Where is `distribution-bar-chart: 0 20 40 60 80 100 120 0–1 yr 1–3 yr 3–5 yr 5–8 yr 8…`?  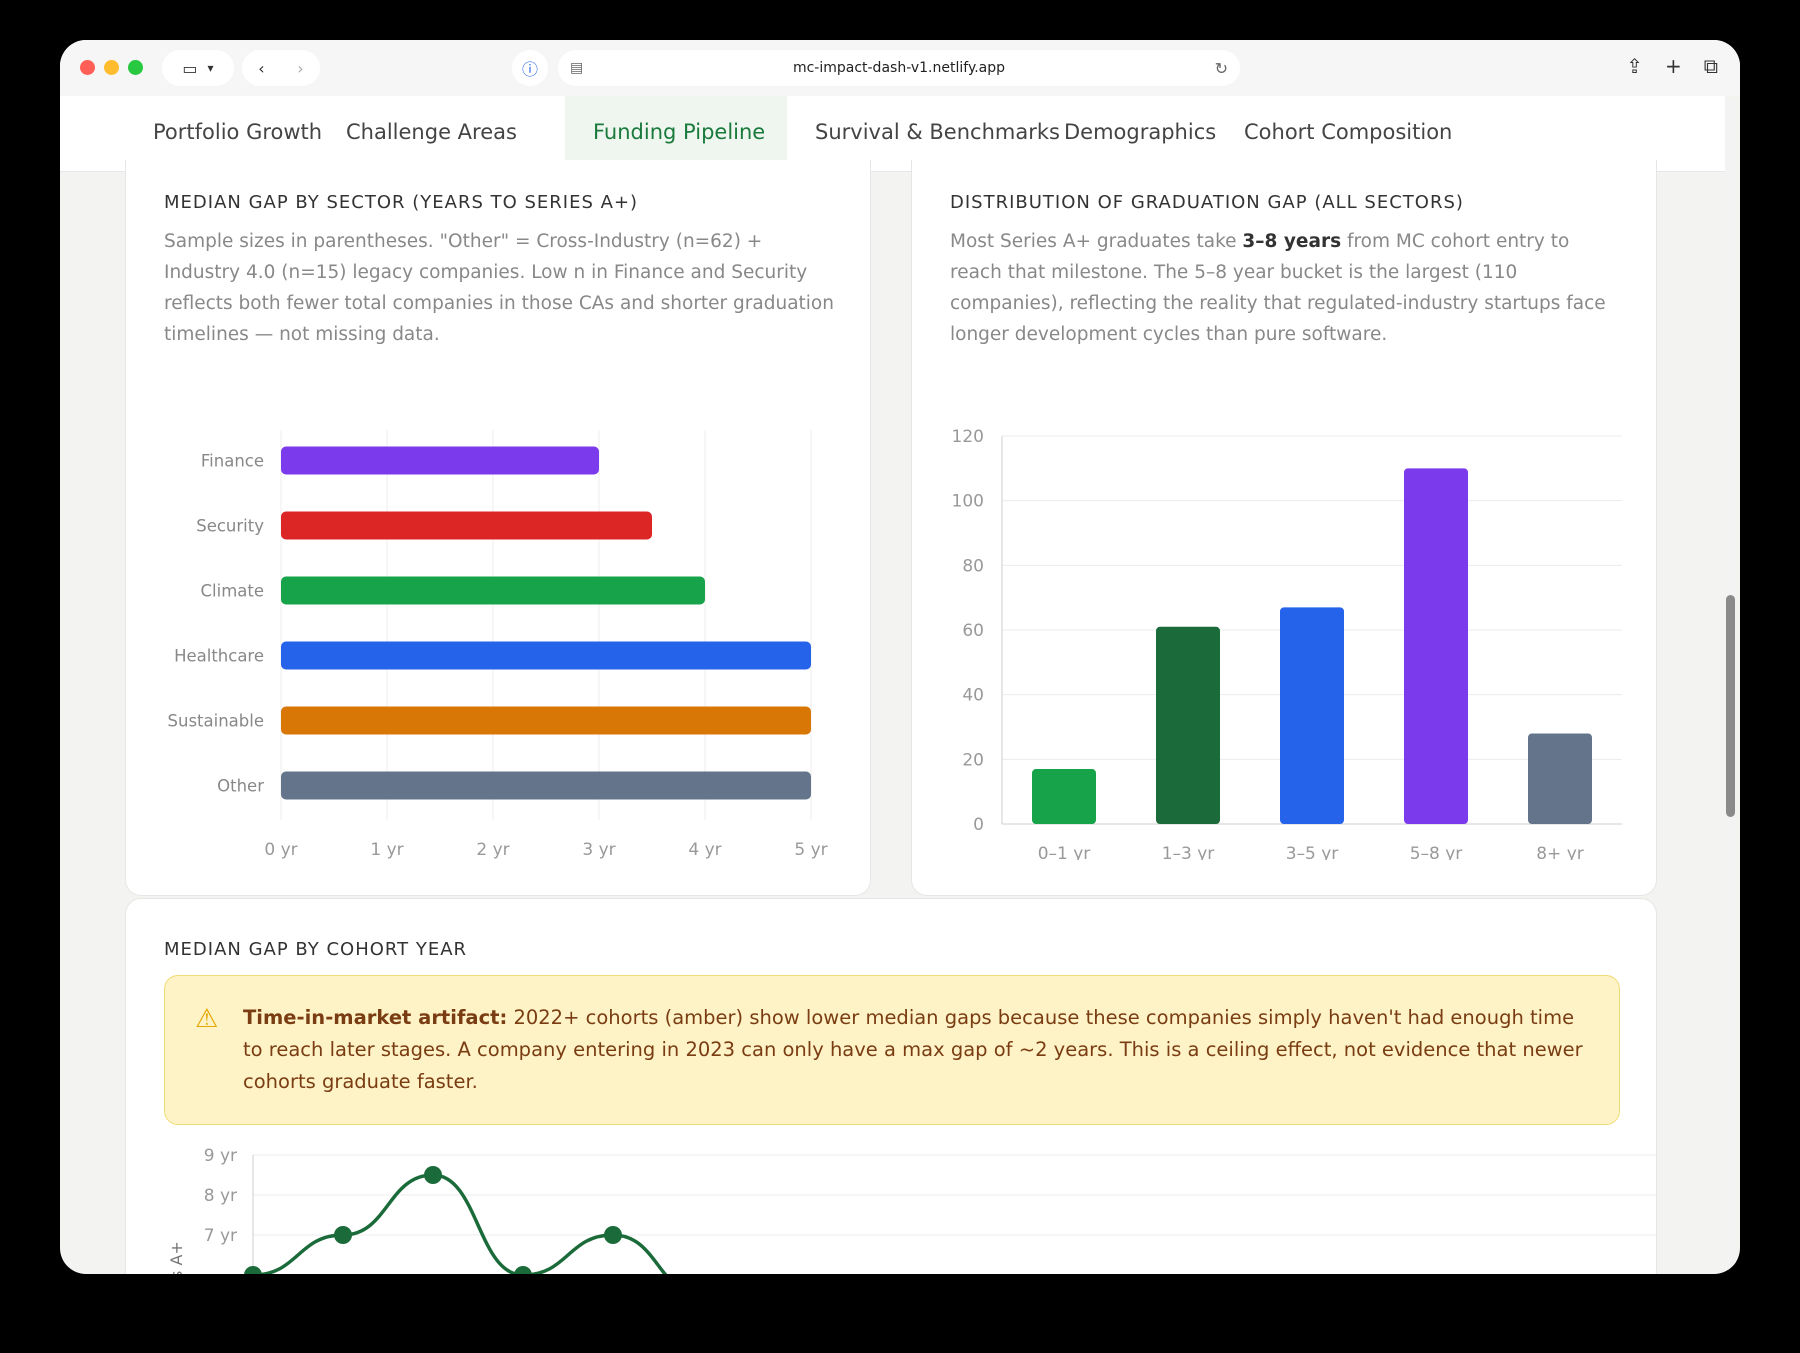
distribution-bar-chart: 0 20 40 60 80 100 120 0–1 yr 1–3 yr 3–5 yr 5–8 yr 8… is located at coordinates (1287, 643).